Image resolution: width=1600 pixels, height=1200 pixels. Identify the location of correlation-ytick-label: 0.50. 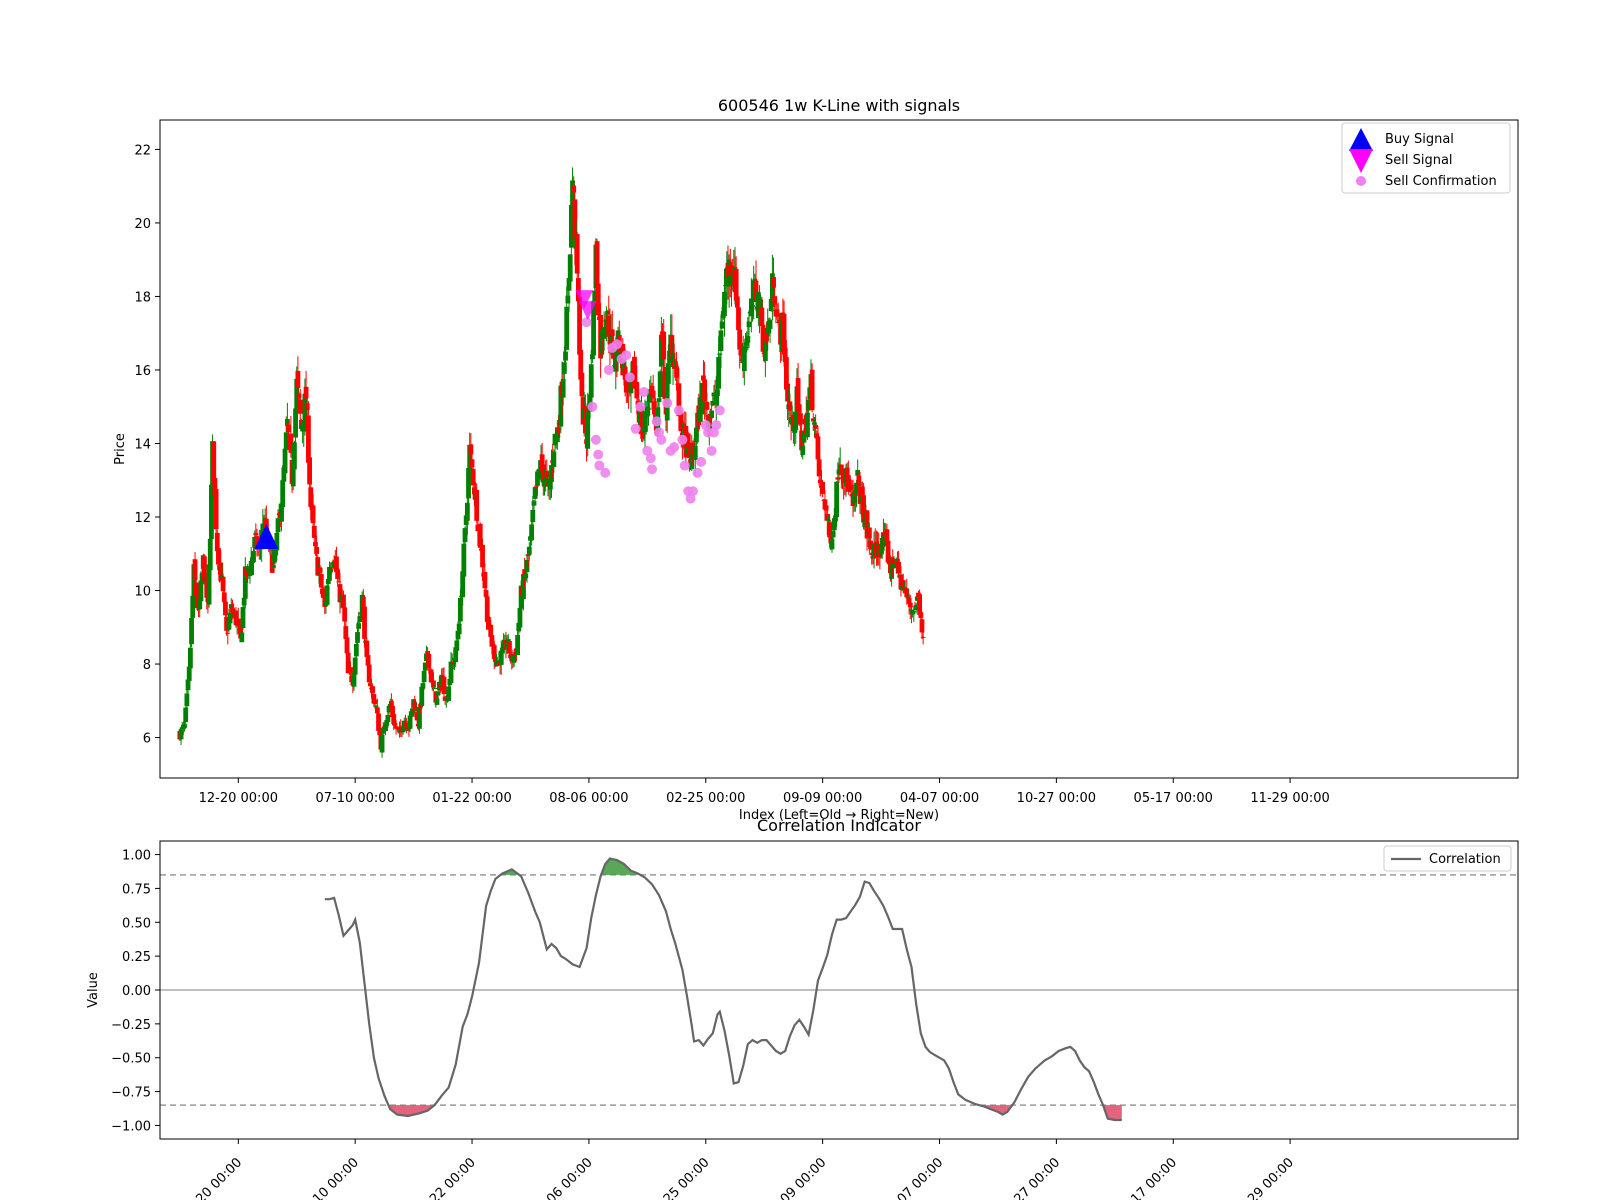
(136, 923).